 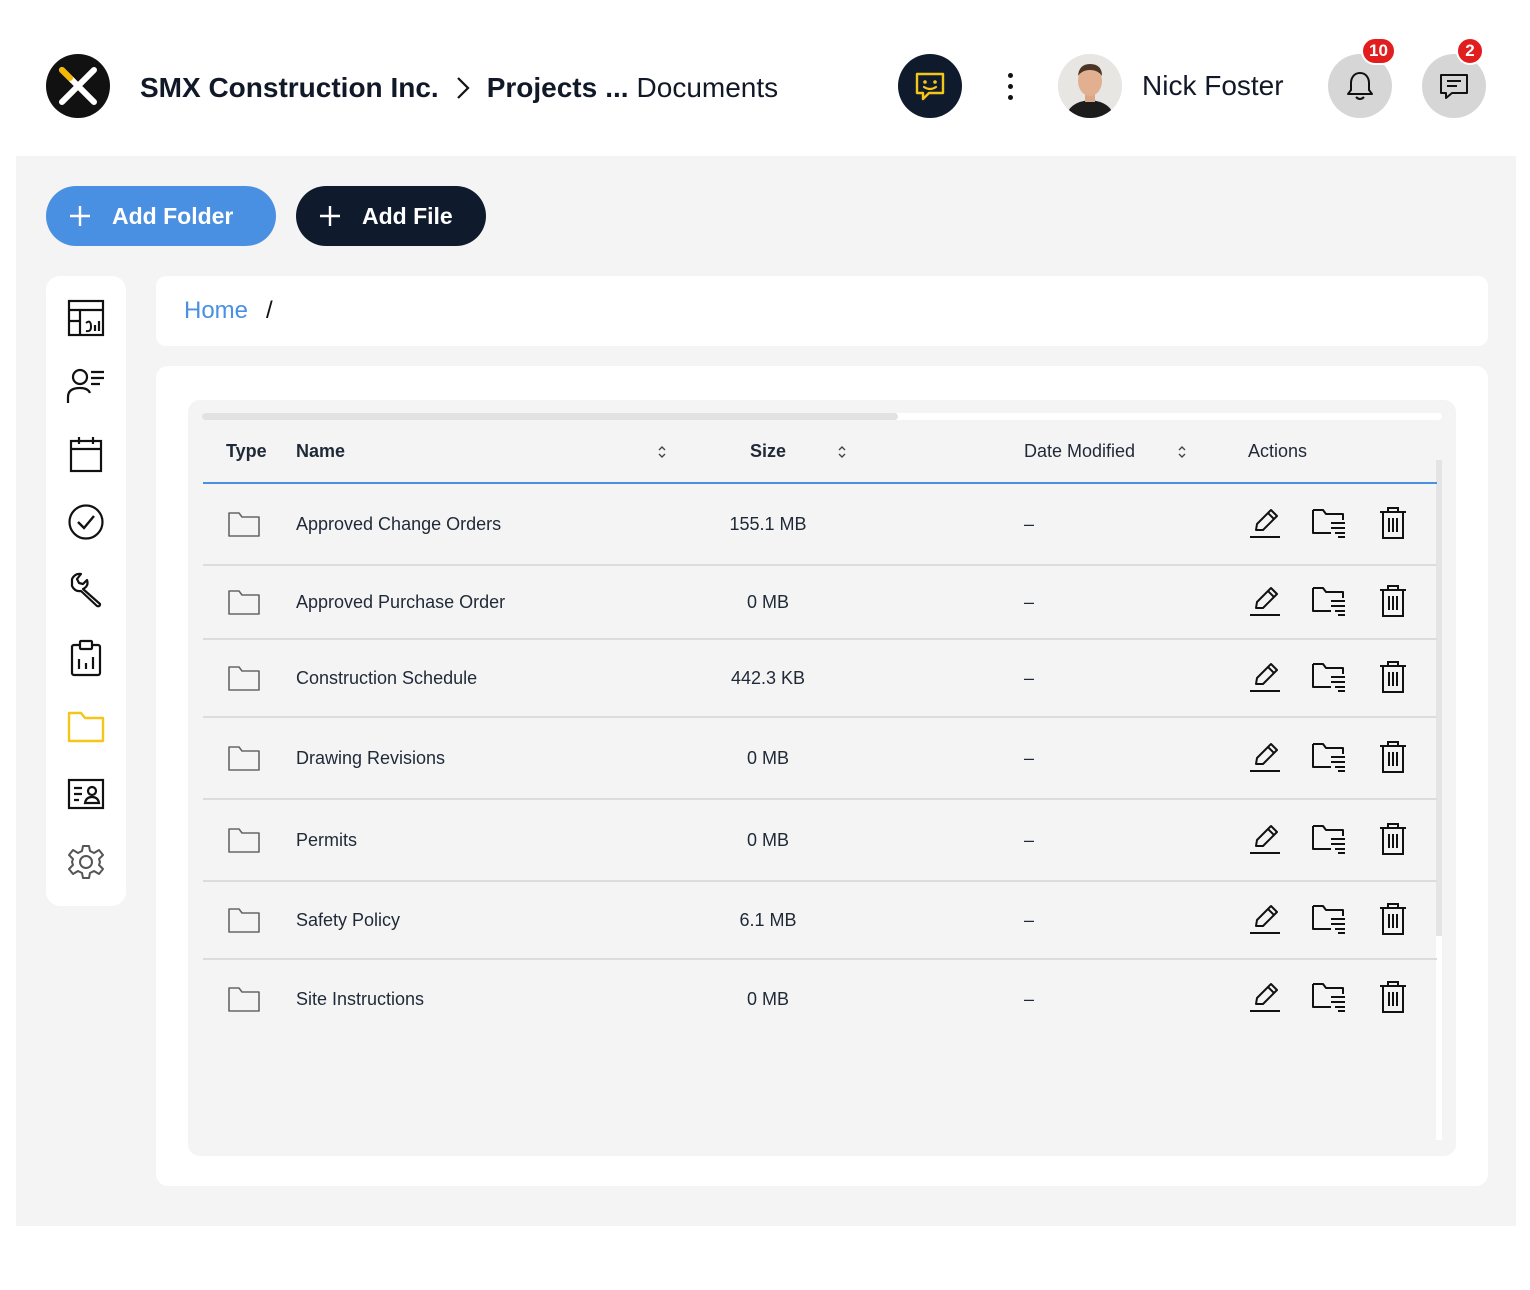 I want to click on table-row: Safety Policy 6.1 MB –, so click(x=820, y=921).